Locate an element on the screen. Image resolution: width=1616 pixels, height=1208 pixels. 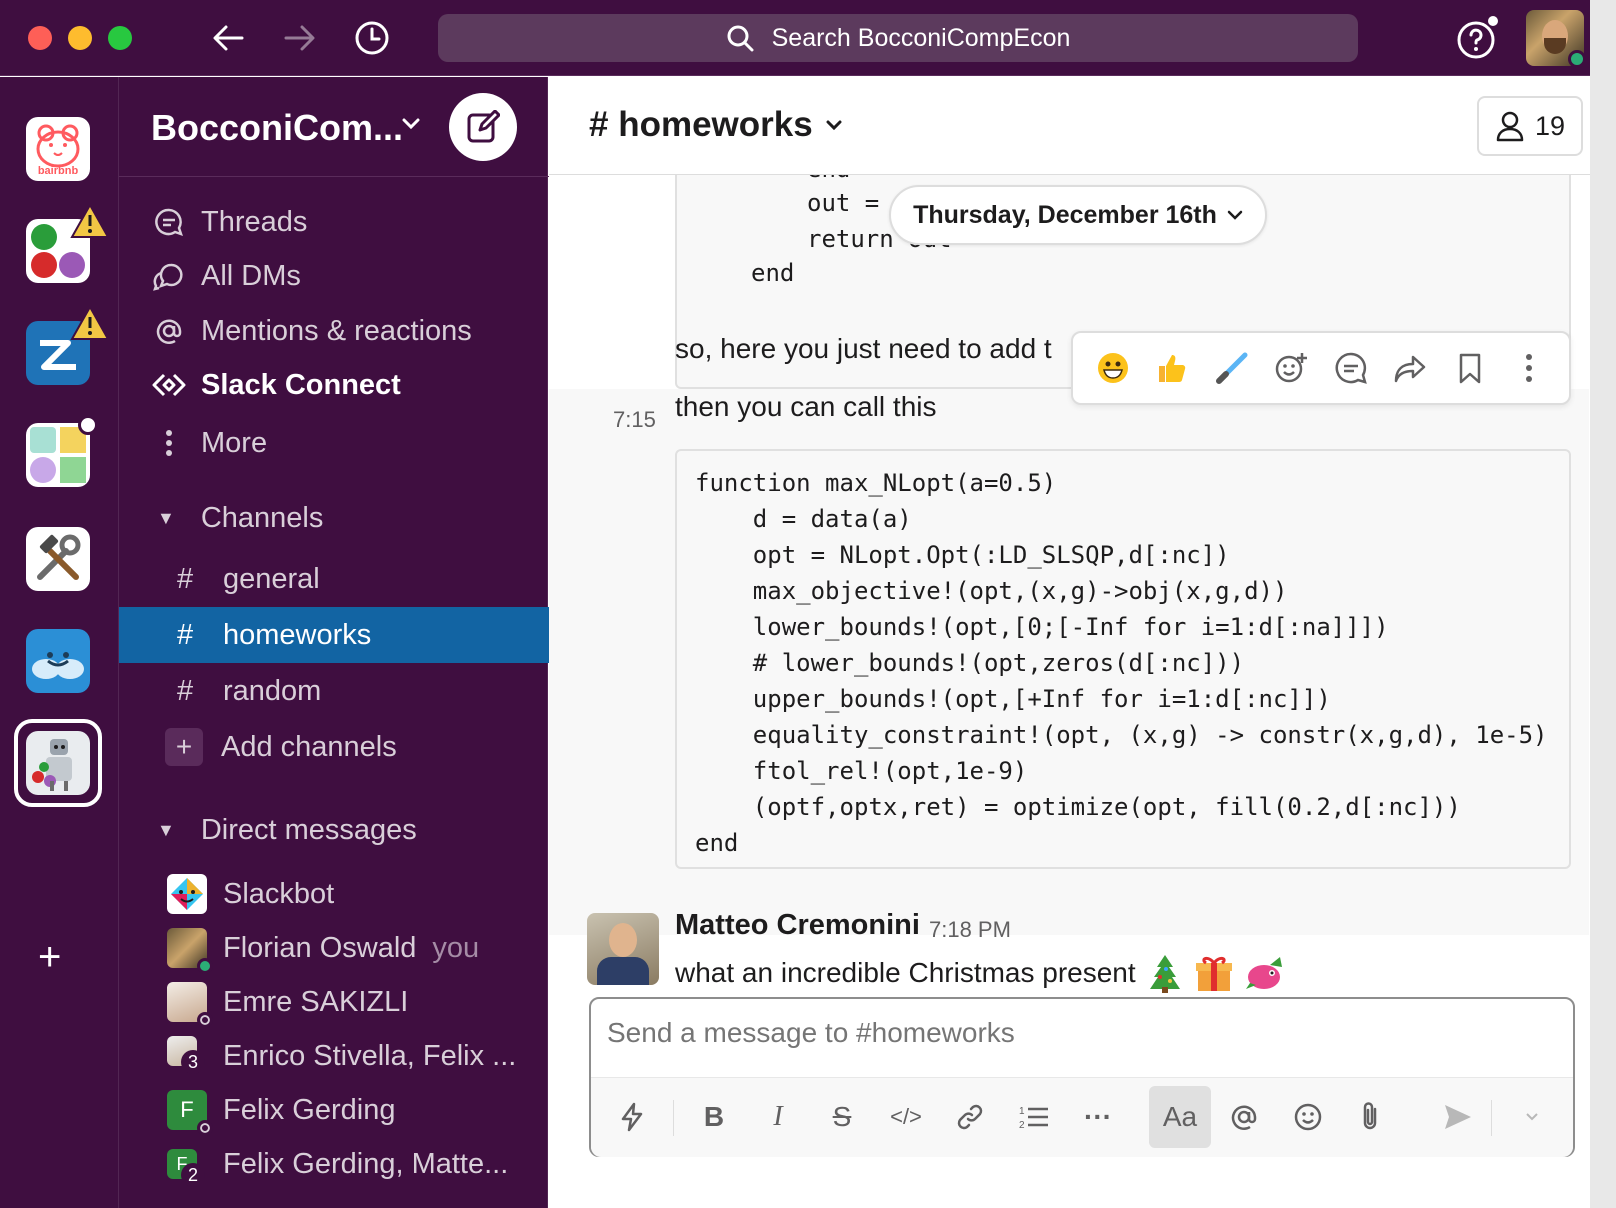
formatting-toggle-button: Aa is located at coordinates (1180, 1117).